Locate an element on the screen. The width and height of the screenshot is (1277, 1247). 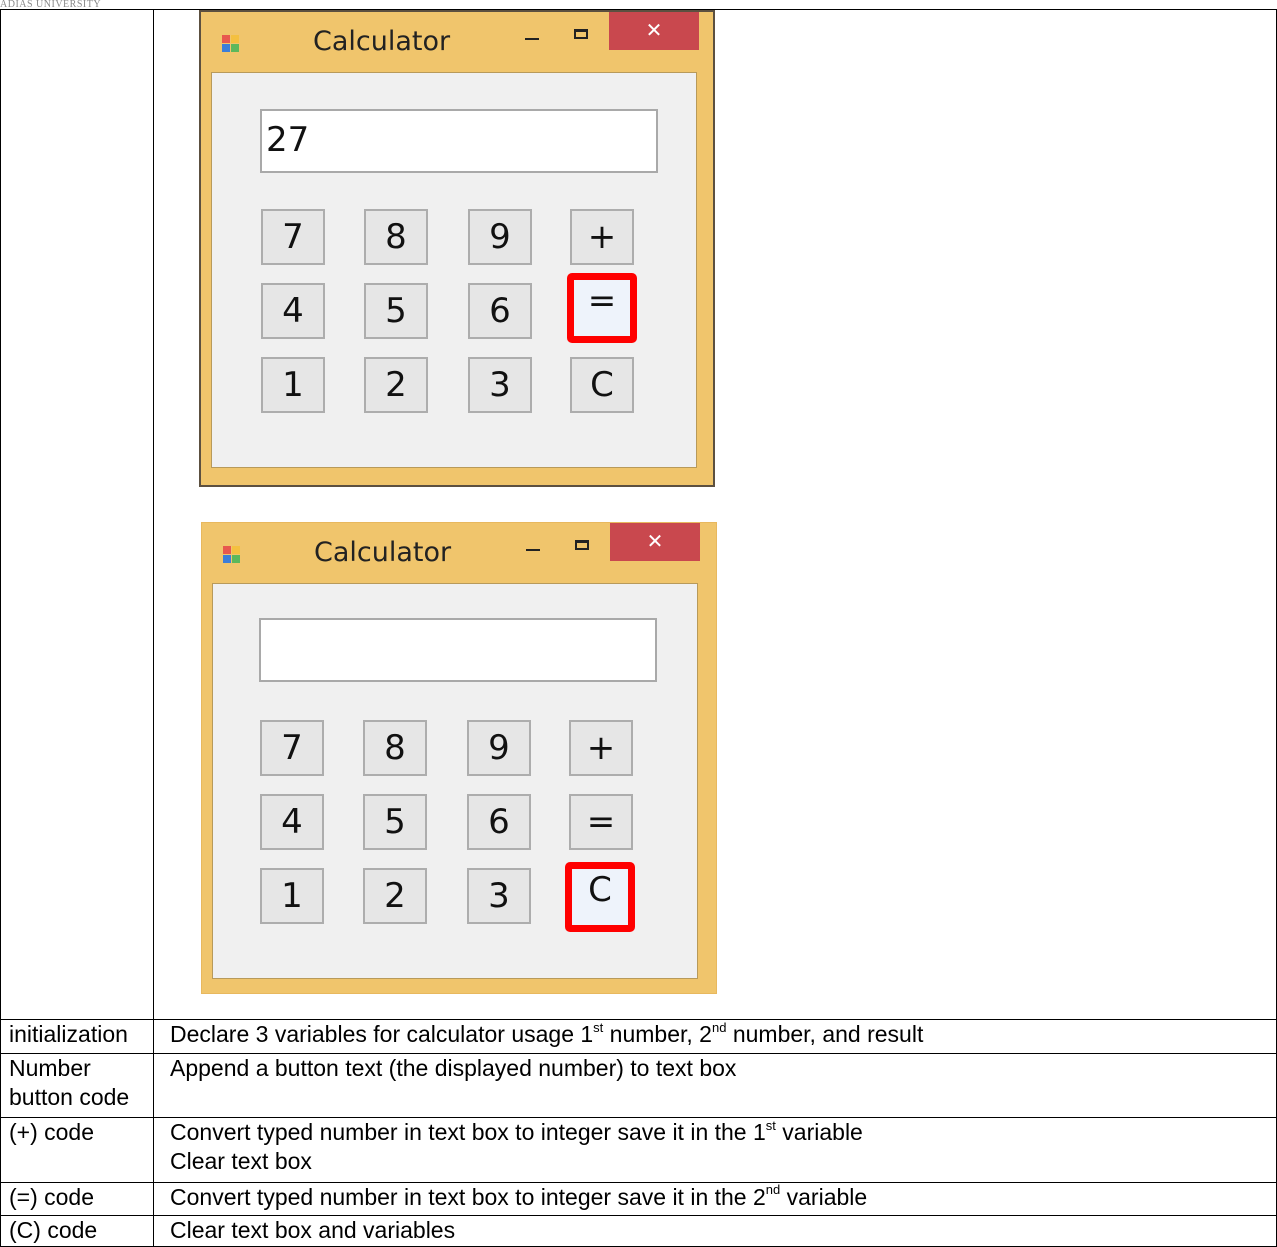
row-label: (=) code is located at coordinates (77, 1199).